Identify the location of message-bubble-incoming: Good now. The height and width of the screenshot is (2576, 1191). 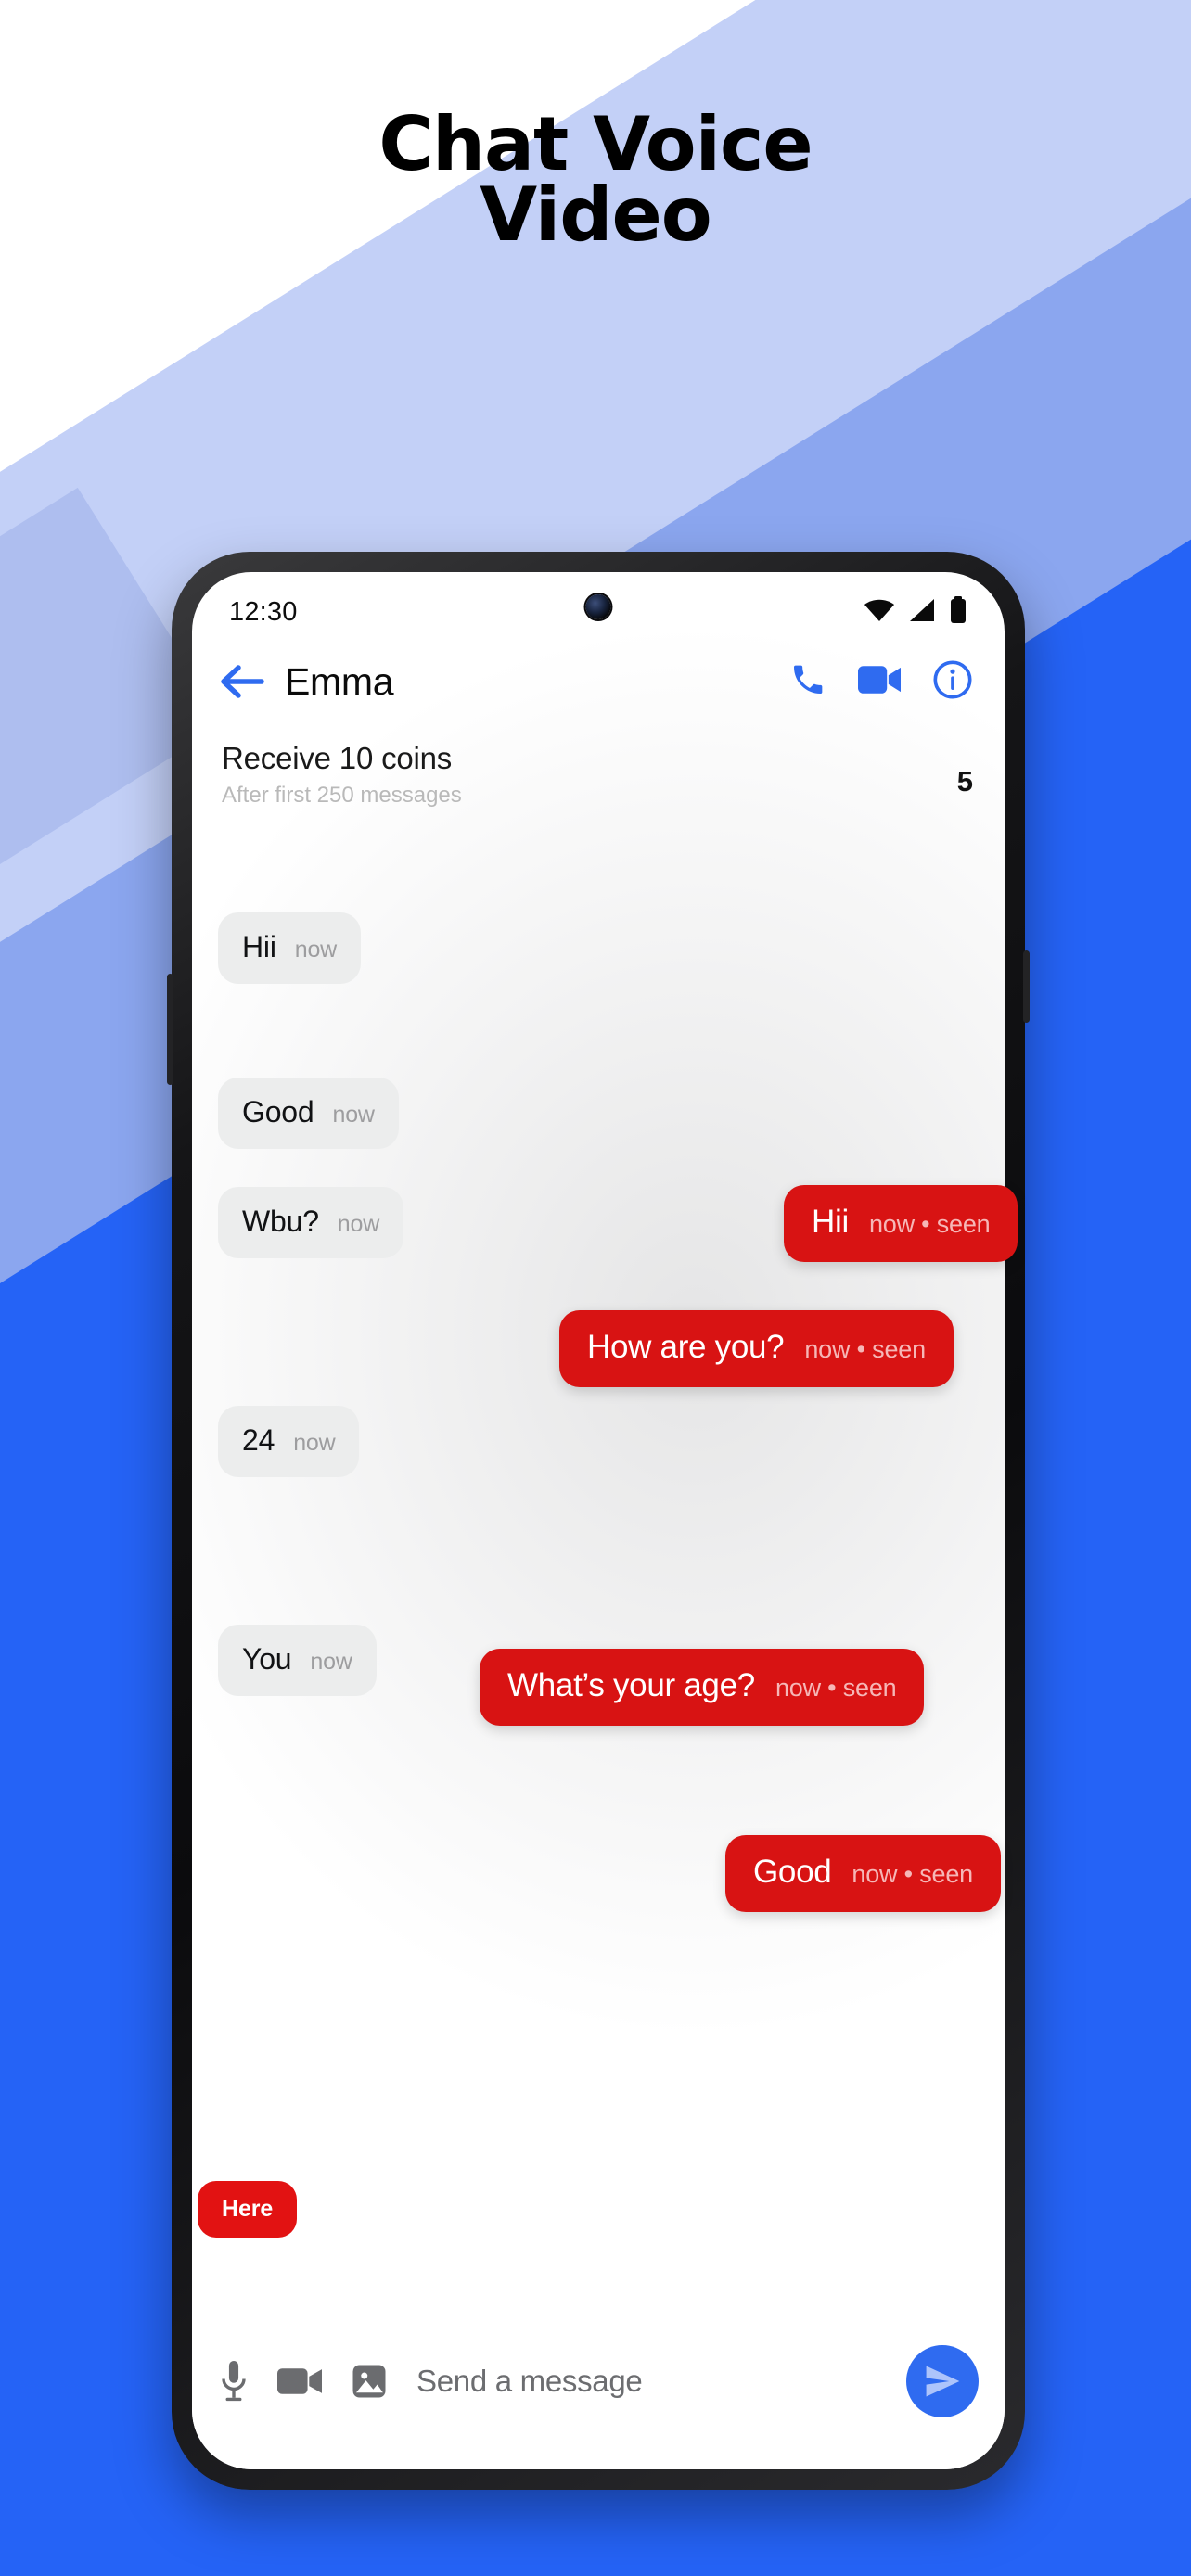
(308, 1113).